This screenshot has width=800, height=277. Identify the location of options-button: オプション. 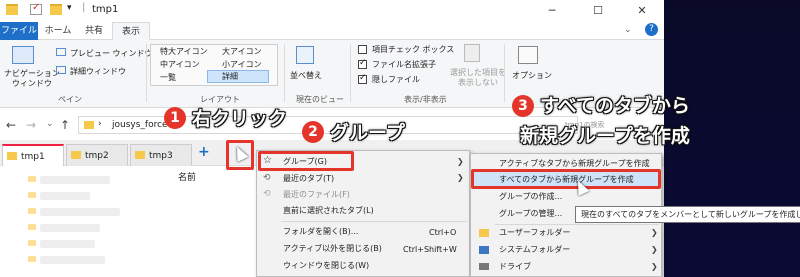
(532, 75).